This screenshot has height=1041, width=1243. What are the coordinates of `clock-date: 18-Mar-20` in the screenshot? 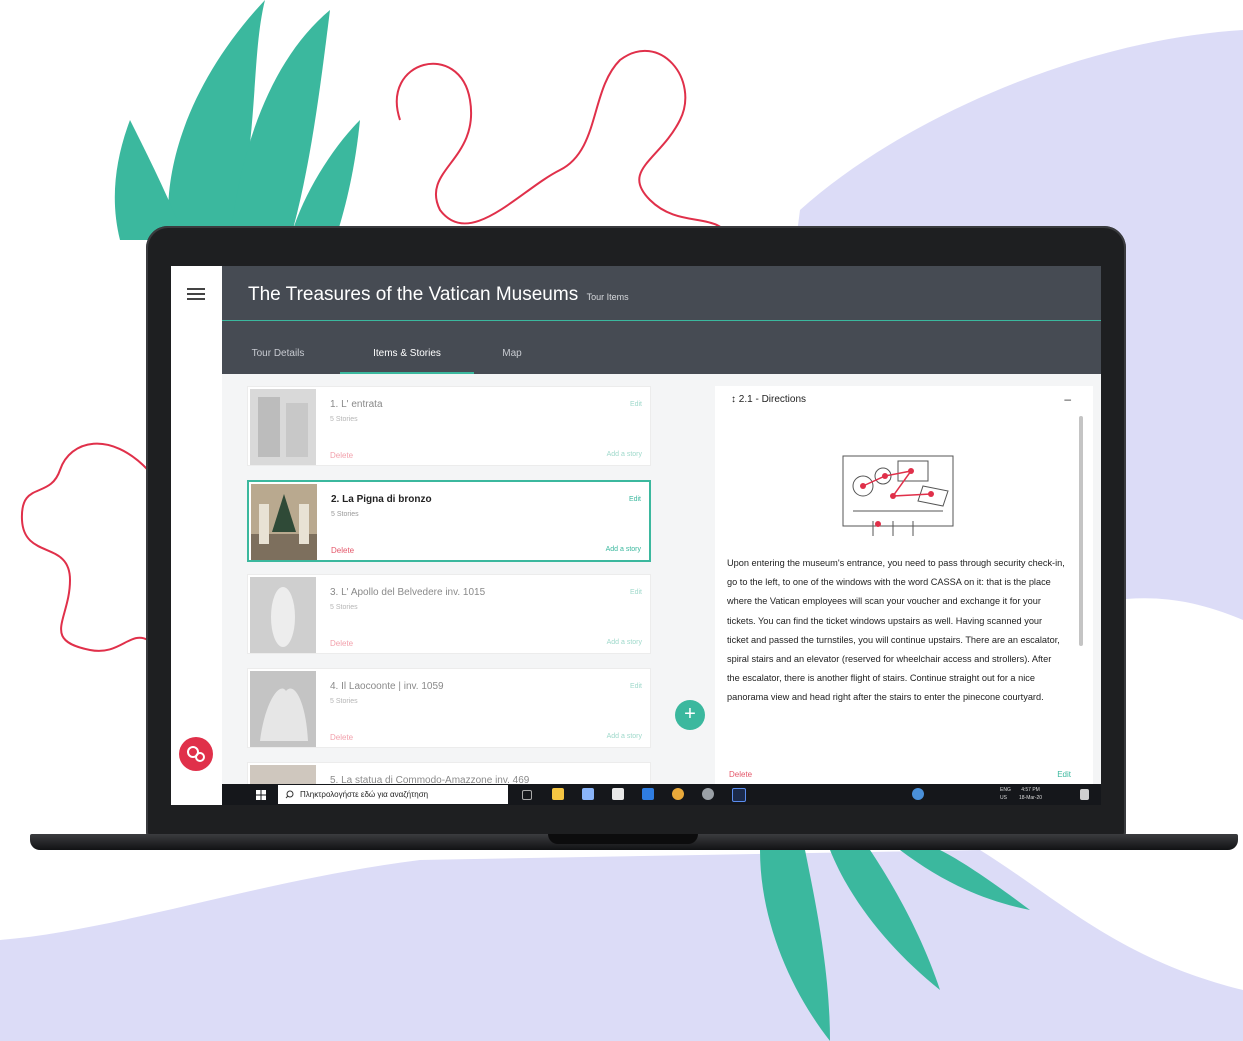 It's located at (1031, 798).